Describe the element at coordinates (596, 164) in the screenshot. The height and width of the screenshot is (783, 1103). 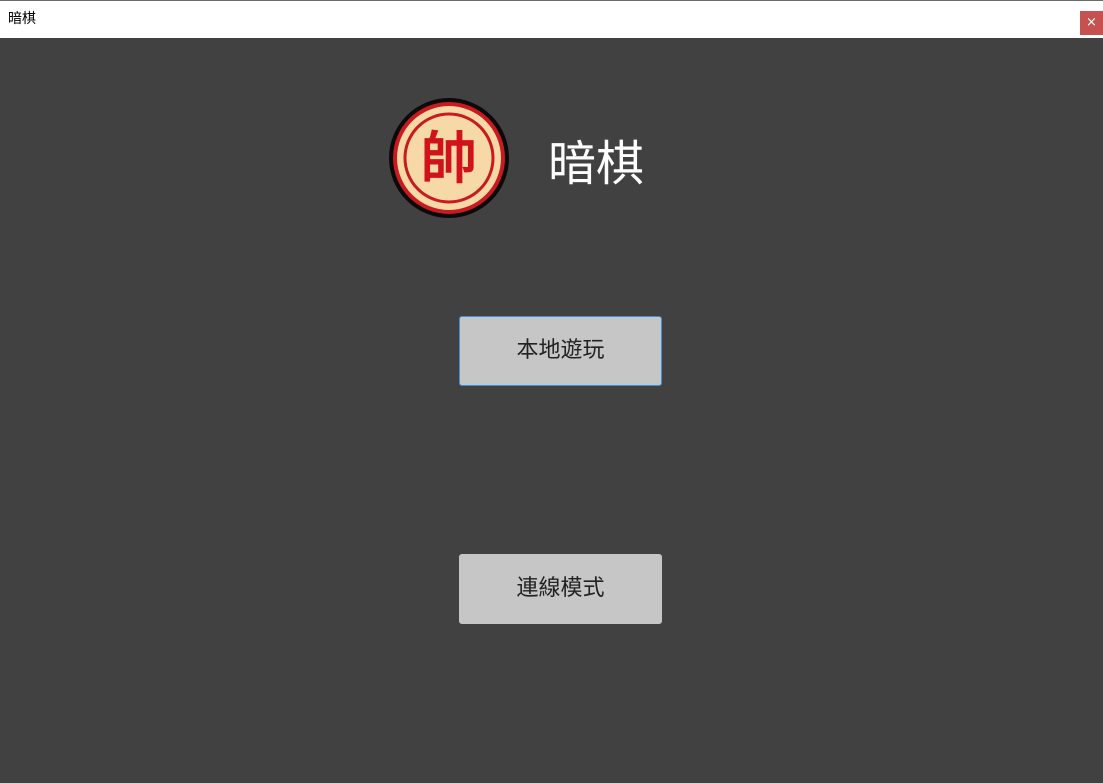
I see `page-title: 暗棋` at that location.